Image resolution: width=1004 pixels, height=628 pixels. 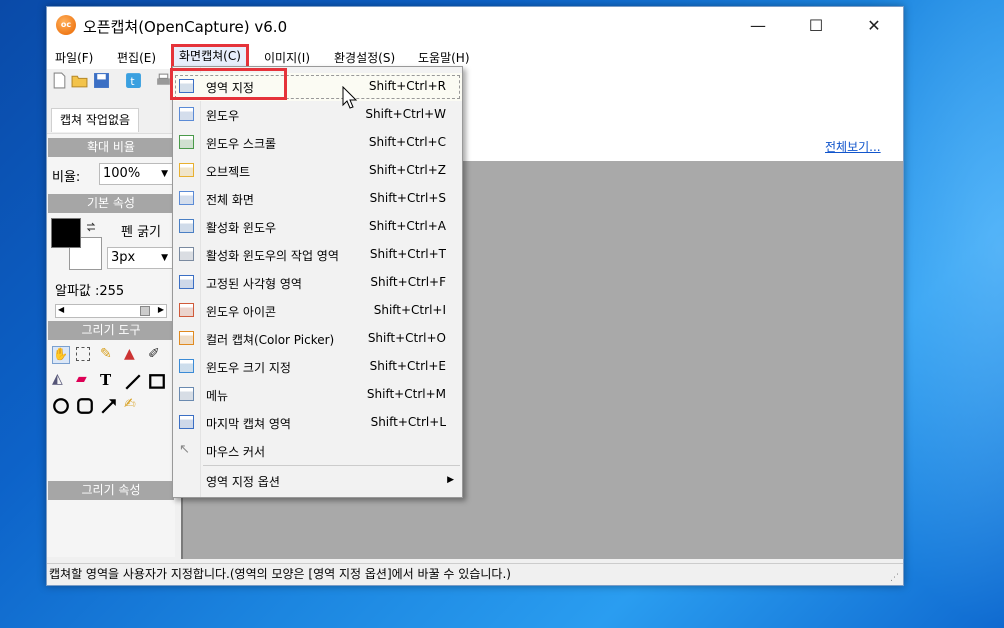 I want to click on marker-icon: ▲, so click(x=133, y=355).